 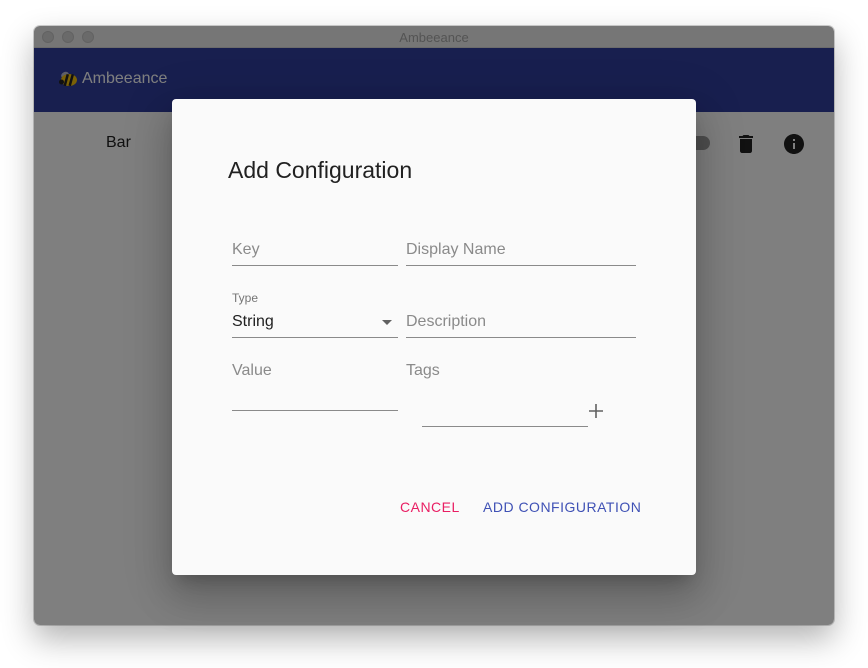 I want to click on key-field, so click(x=315, y=251).